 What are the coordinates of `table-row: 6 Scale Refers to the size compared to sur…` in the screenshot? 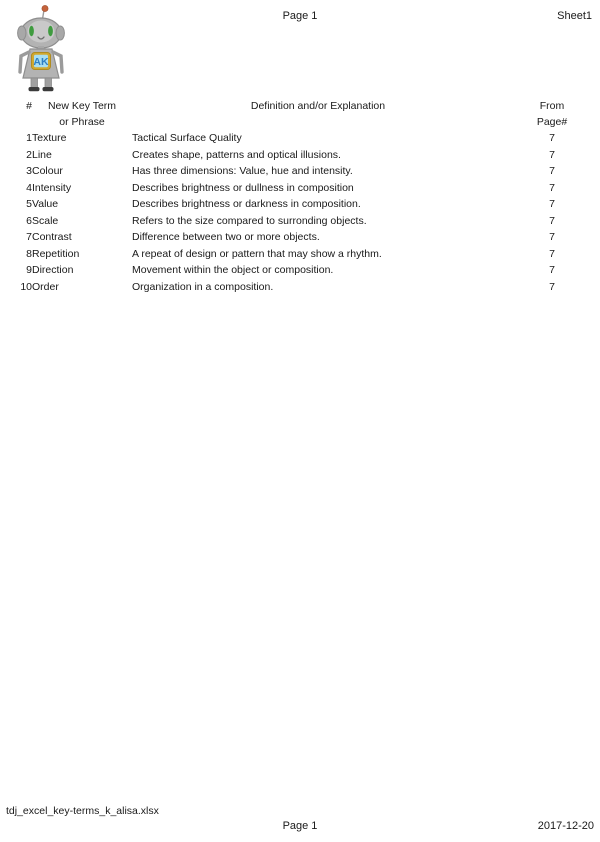 It's located at (300, 221).